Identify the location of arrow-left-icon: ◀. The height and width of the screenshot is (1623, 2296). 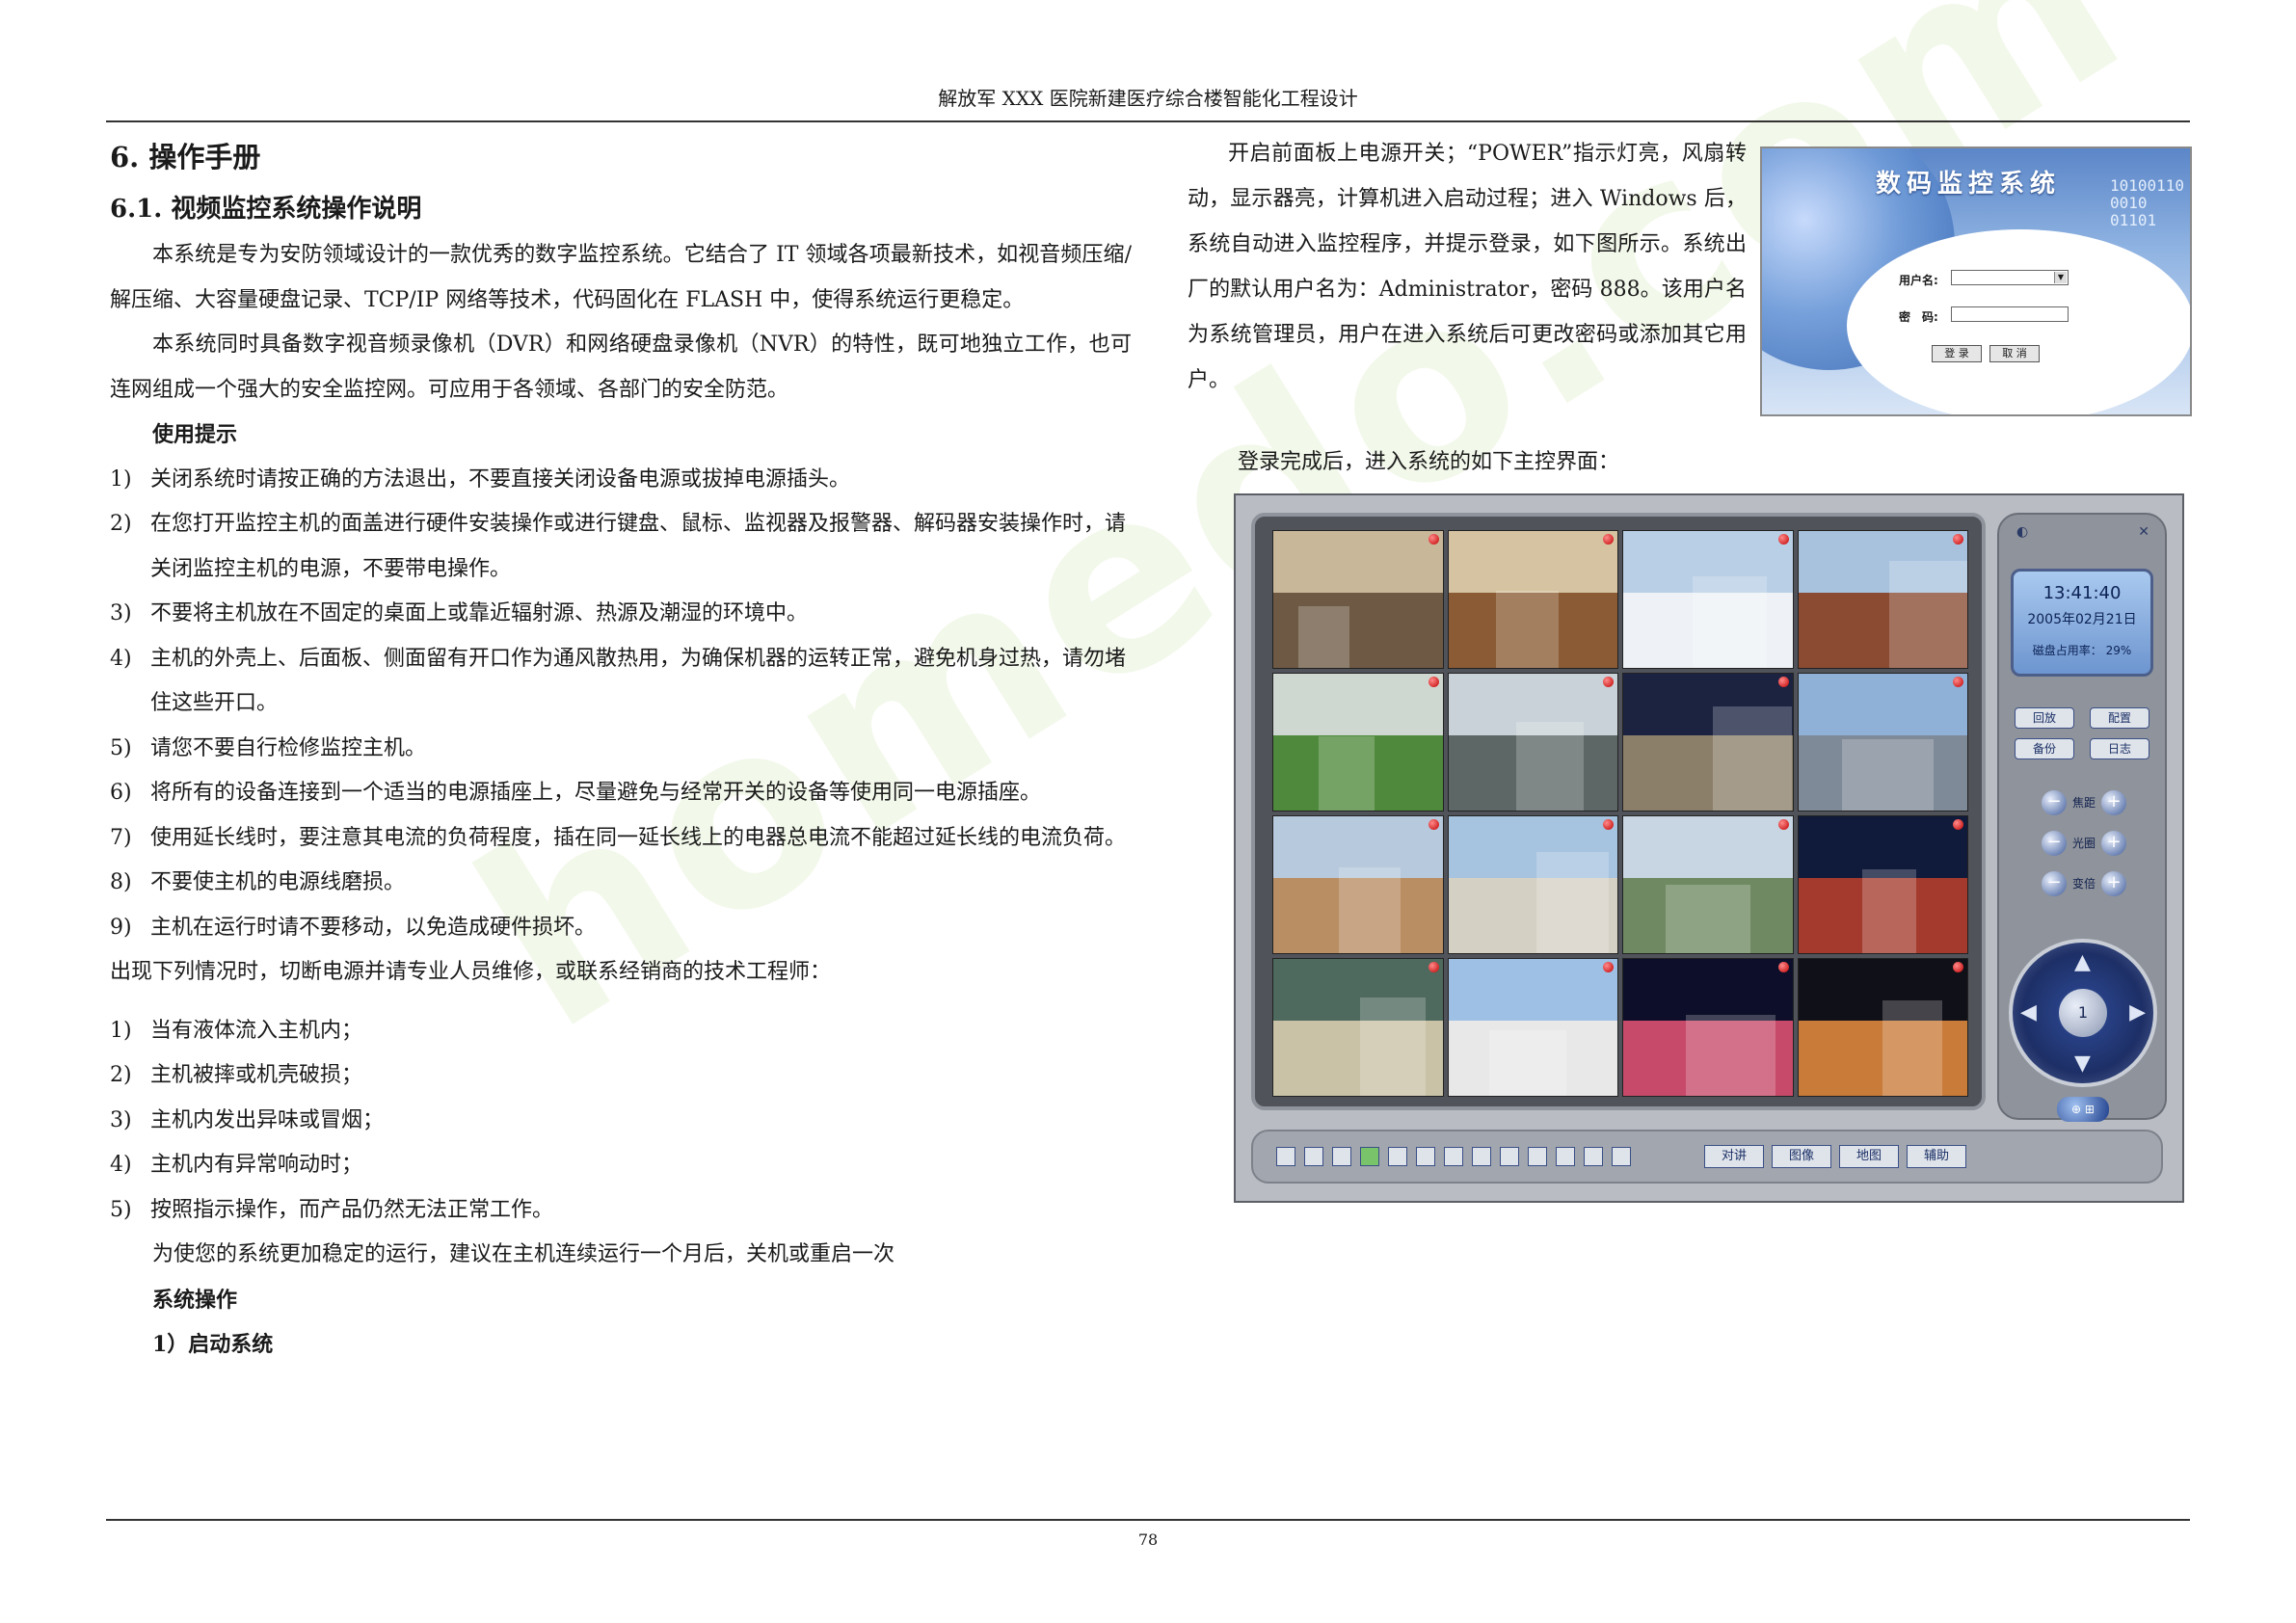
(2028, 1012).